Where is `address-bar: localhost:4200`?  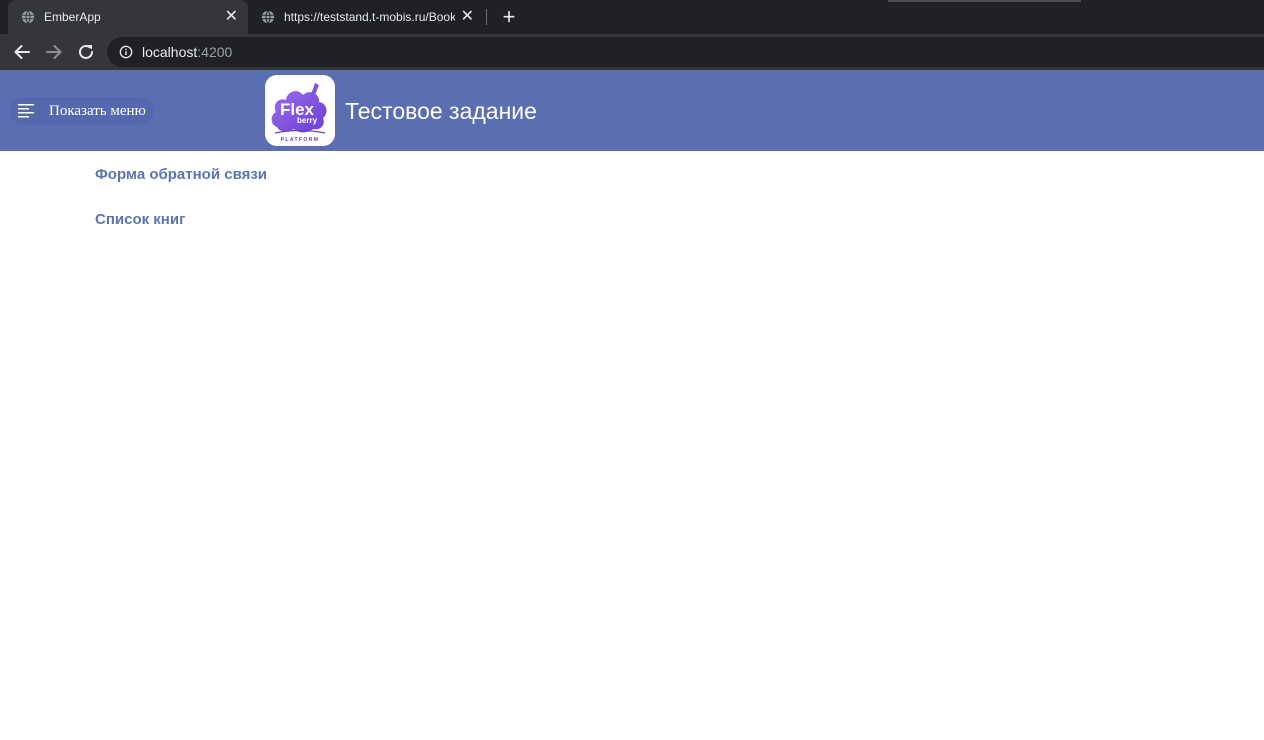
address-bar: localhost:4200 is located at coordinates (685, 52).